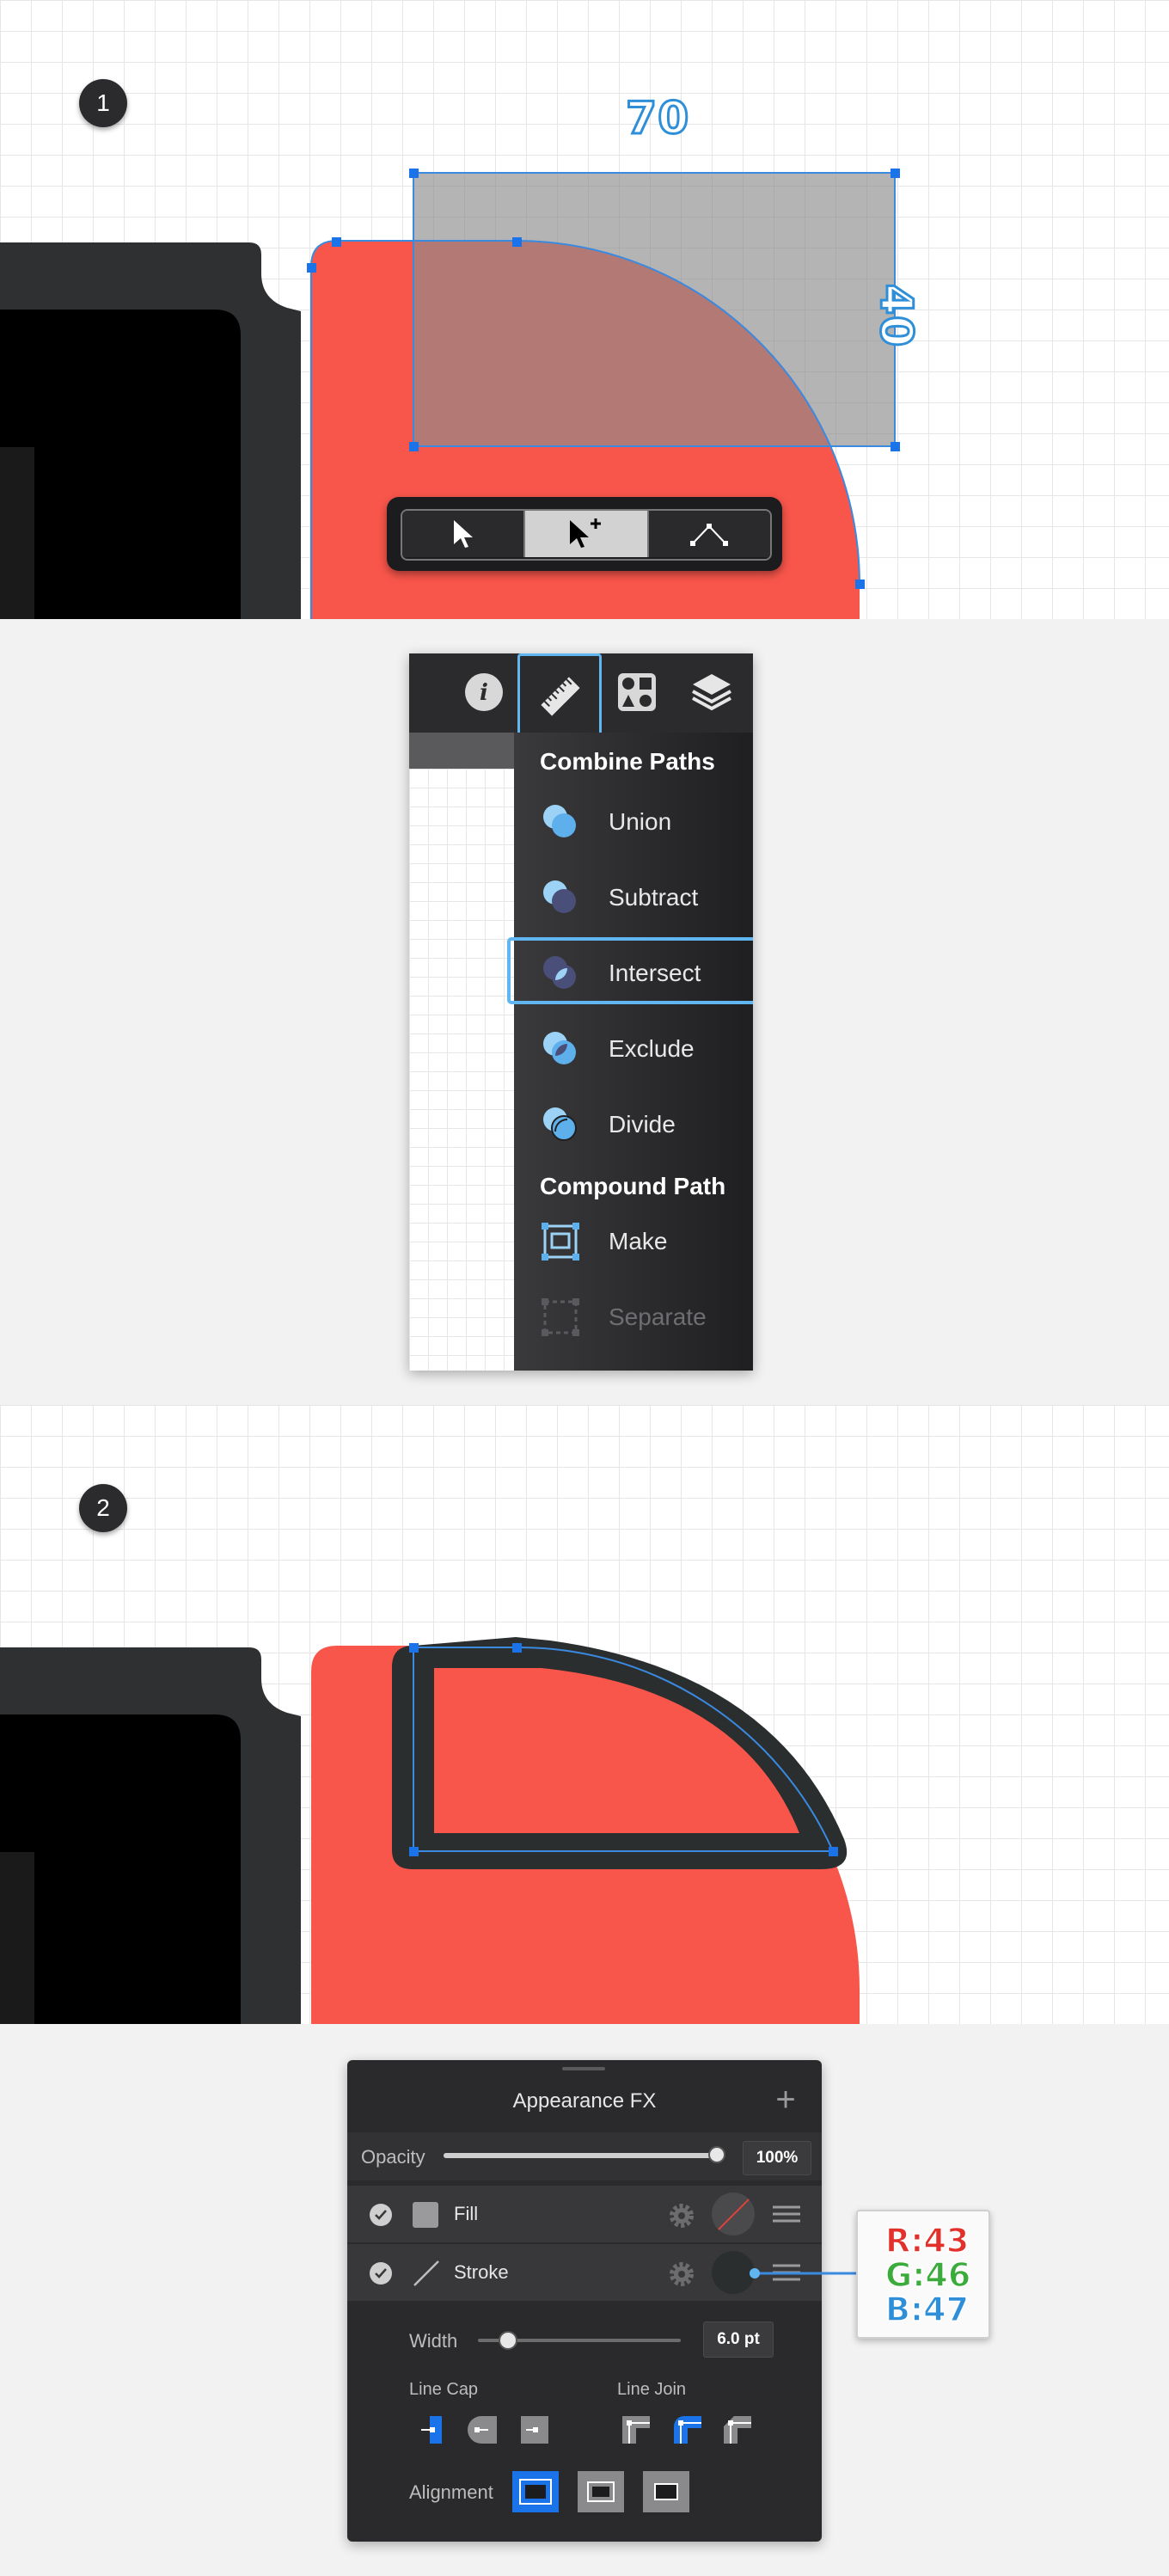 The height and width of the screenshot is (2576, 1169). I want to click on menu-item-make: Make, so click(633, 1242).